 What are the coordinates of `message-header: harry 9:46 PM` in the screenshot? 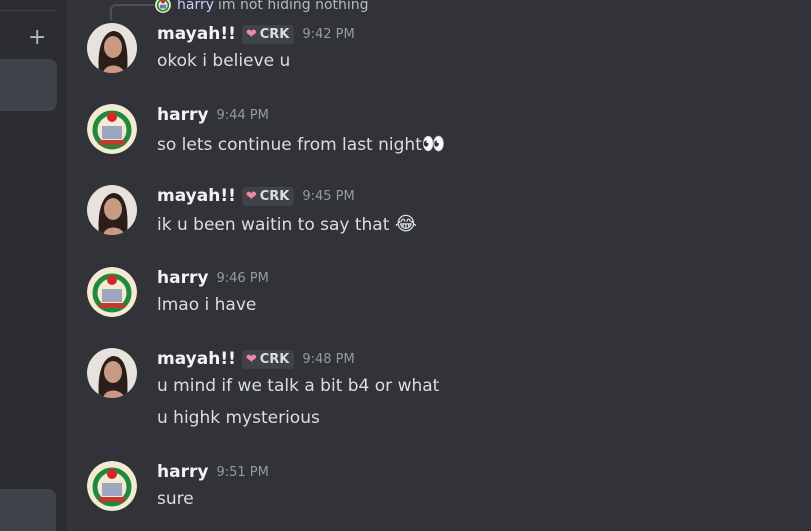 It's located at (213, 278).